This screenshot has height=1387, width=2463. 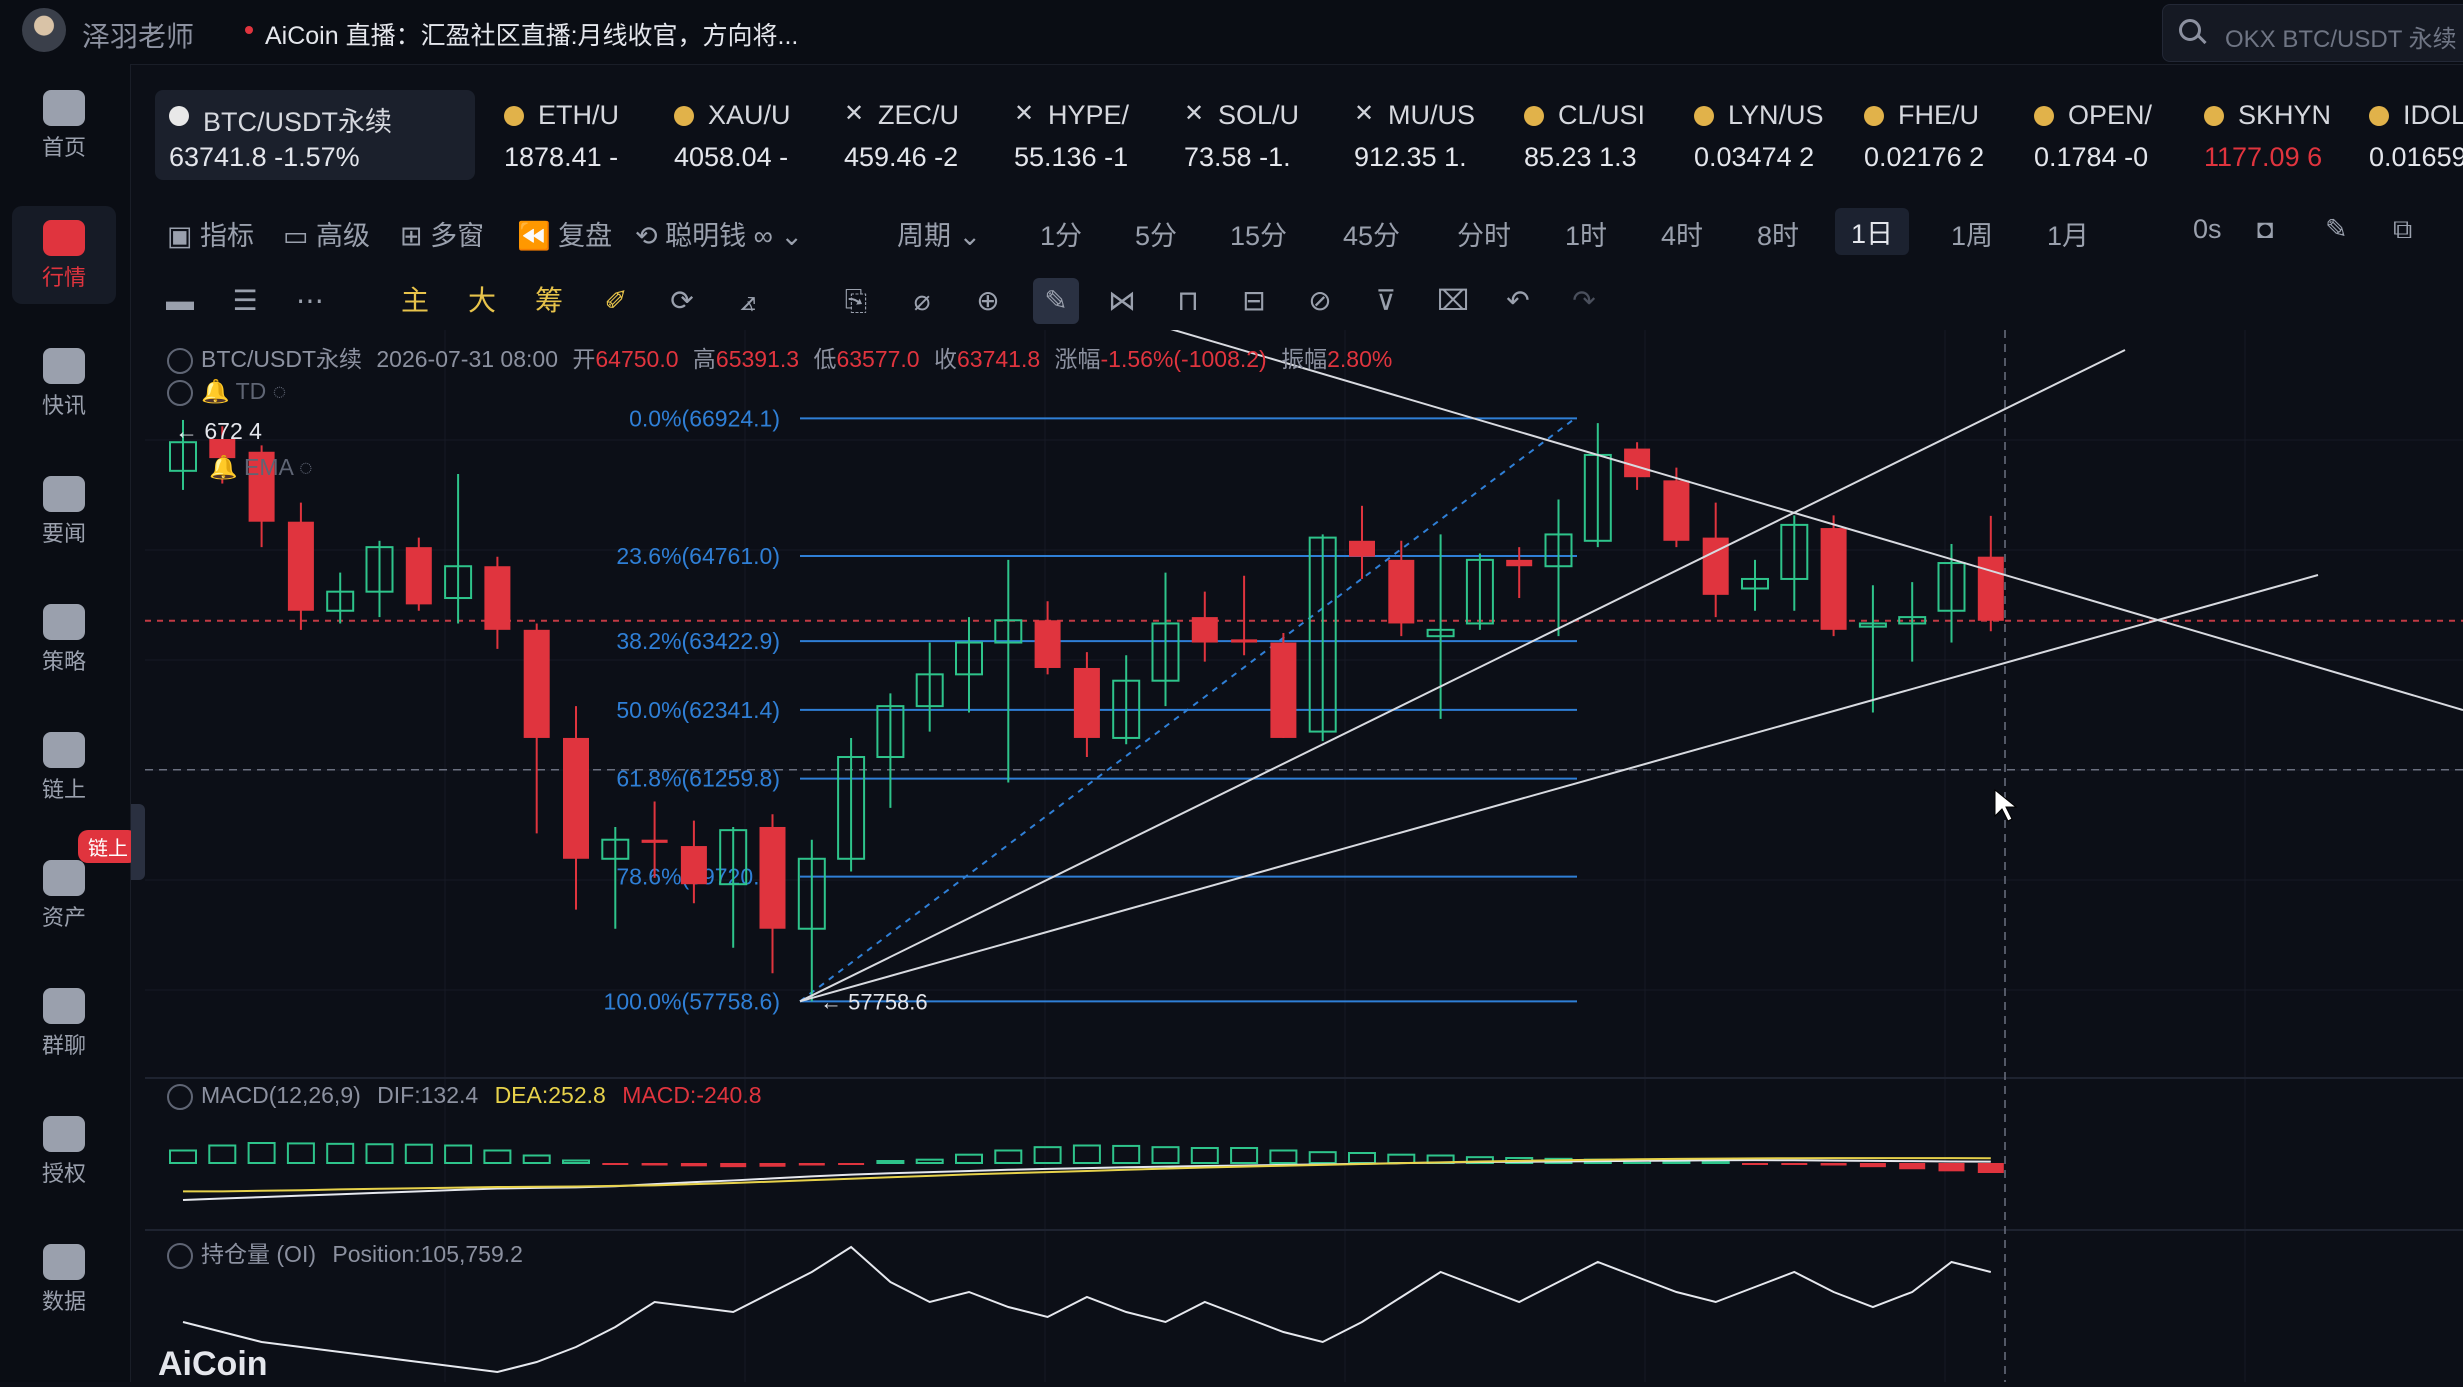 What do you see at coordinates (1518, 301) in the screenshot?
I see `undo-icon: ↶` at bounding box center [1518, 301].